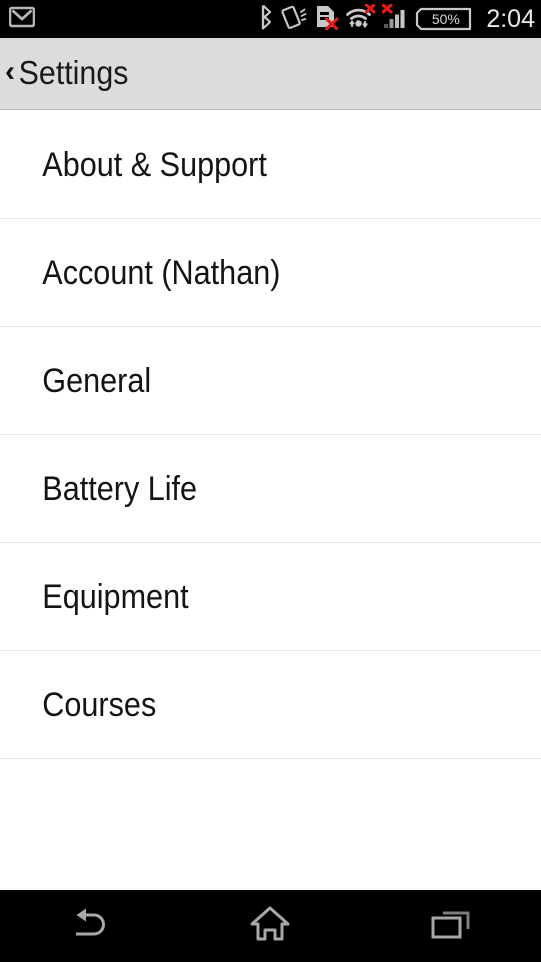  Describe the element at coordinates (394, 18) in the screenshot. I see `cellular-signal-disabled-icon` at that location.